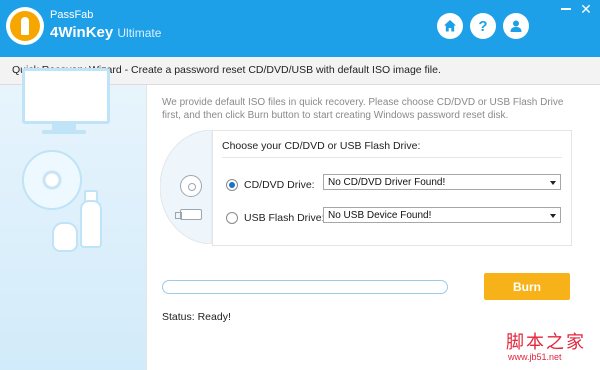 The image size is (600, 370). I want to click on cd-icon, so click(191, 186).